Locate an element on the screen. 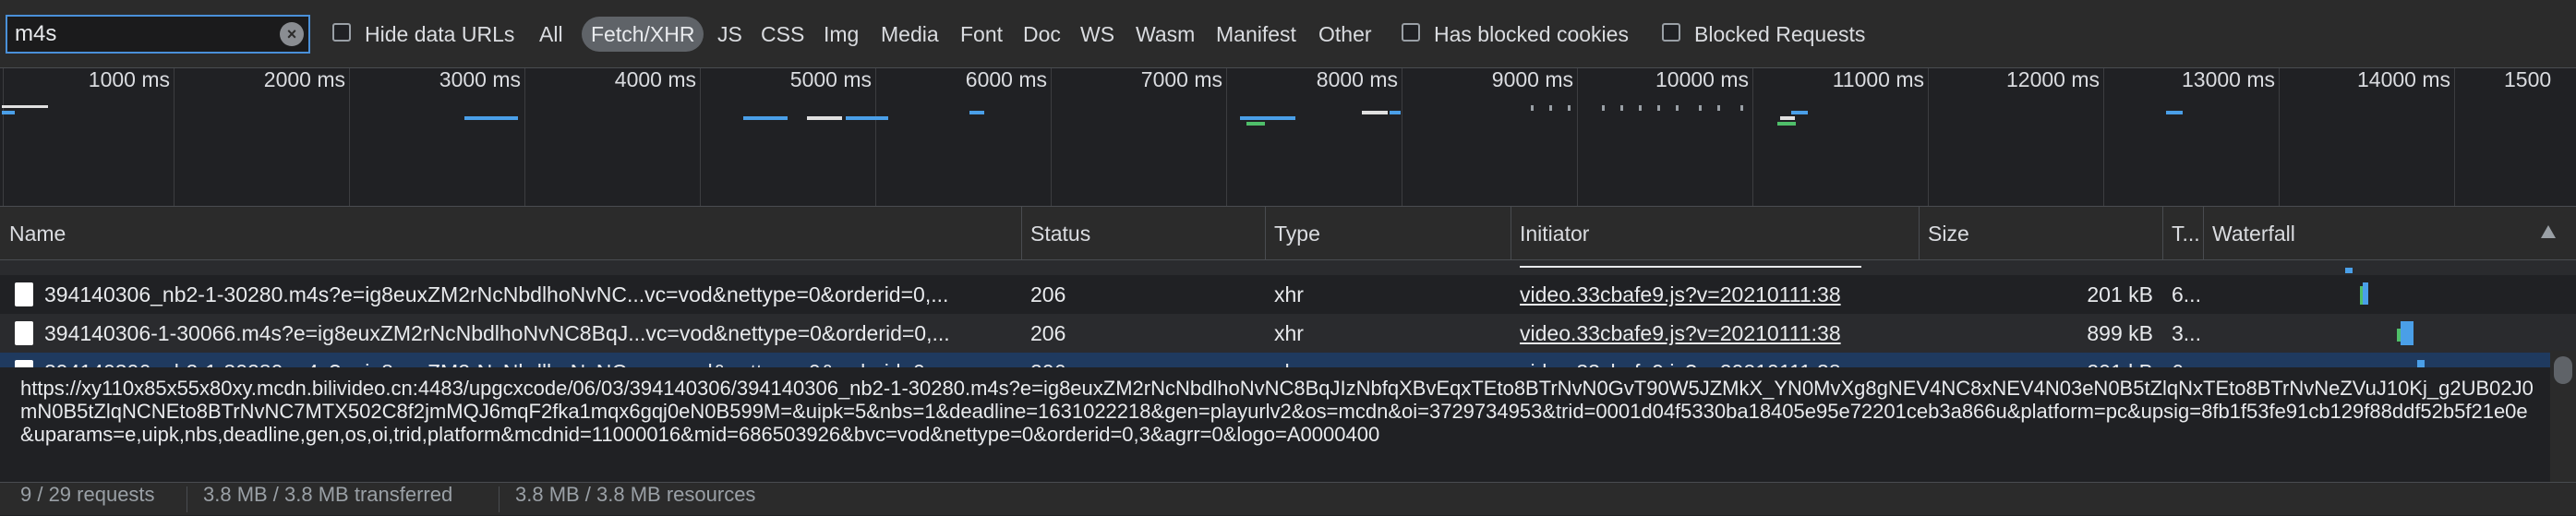  hide-data-urls-label: Hide data URLs is located at coordinates (440, 34).